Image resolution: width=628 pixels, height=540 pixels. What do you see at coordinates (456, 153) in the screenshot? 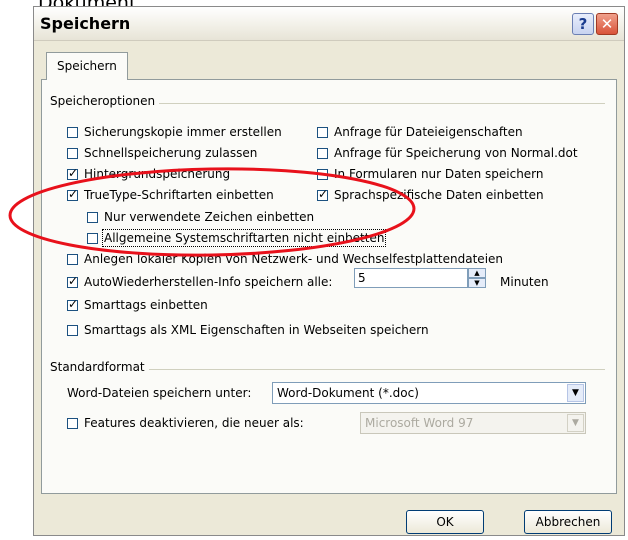
I see `checkbox-label: Anfrage für Speicherung von Normal.dot` at bounding box center [456, 153].